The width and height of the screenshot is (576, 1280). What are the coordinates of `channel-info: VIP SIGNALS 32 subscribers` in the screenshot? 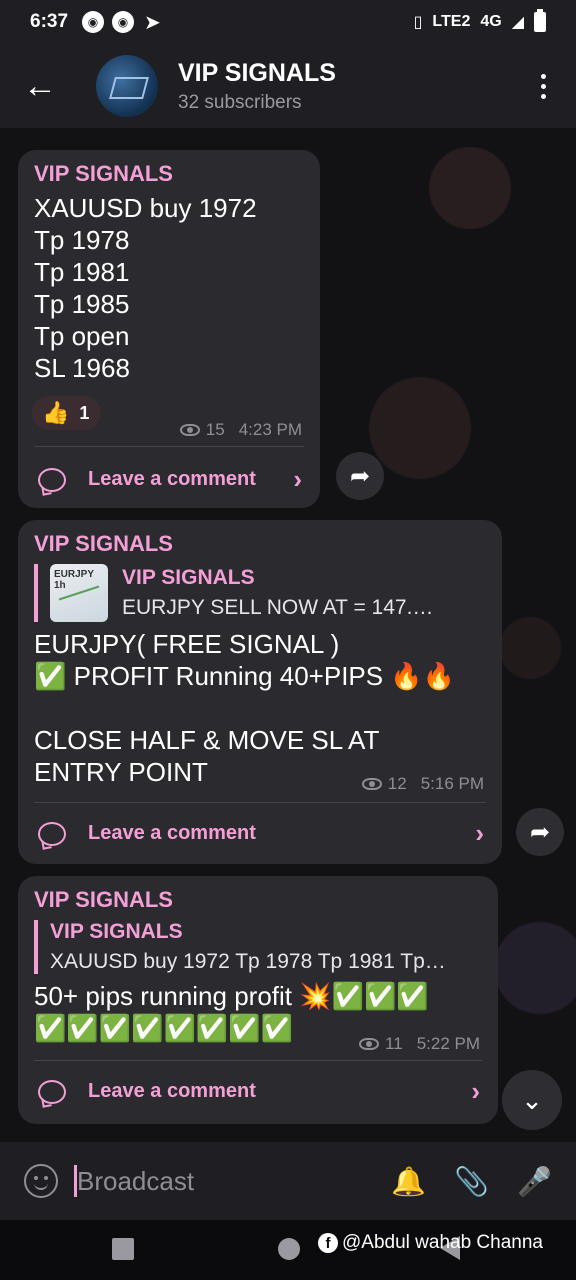 It's located at (257, 86).